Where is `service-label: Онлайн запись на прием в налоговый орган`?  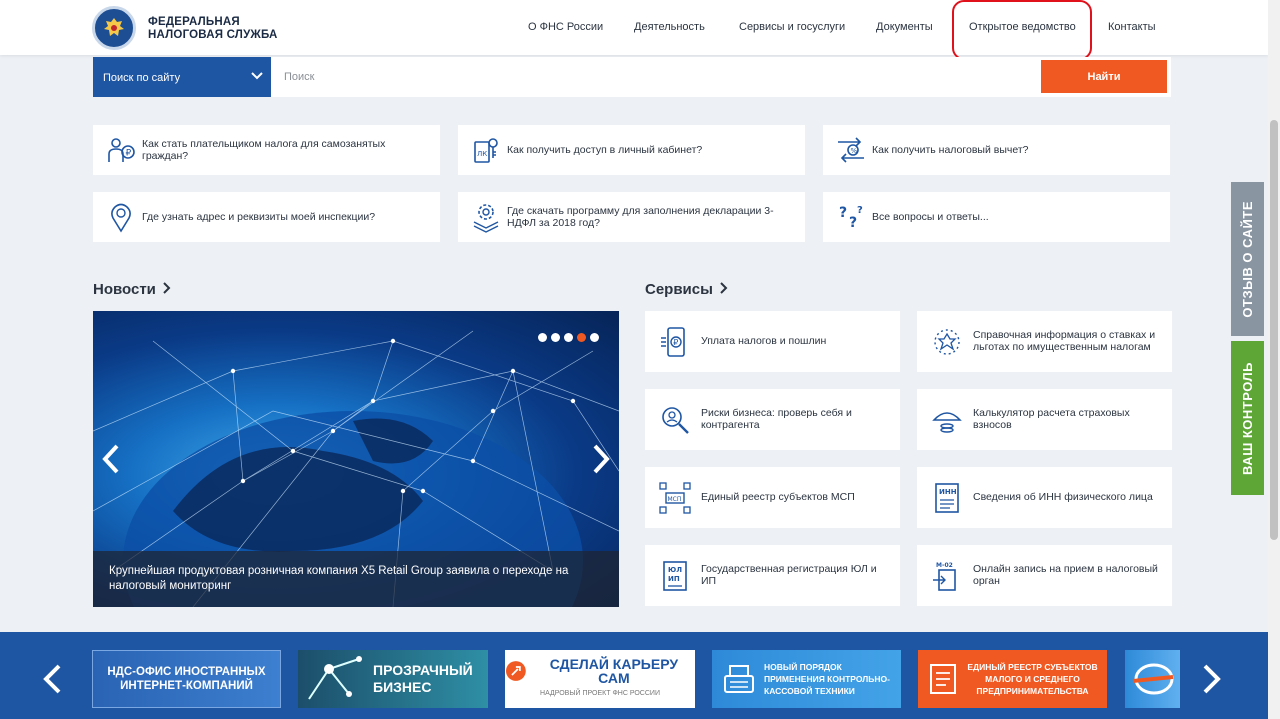
service-label: Онлайн запись на прием в налоговый орган is located at coordinates (1065, 575).